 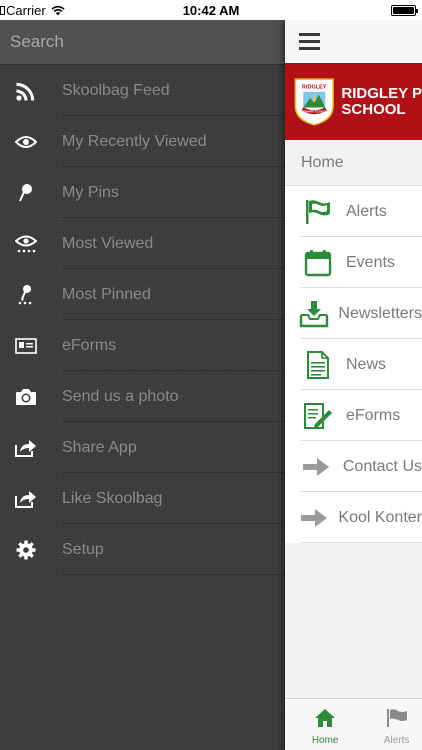 I want to click on drawer-item-label: Skoolbag Feed, so click(x=116, y=90).